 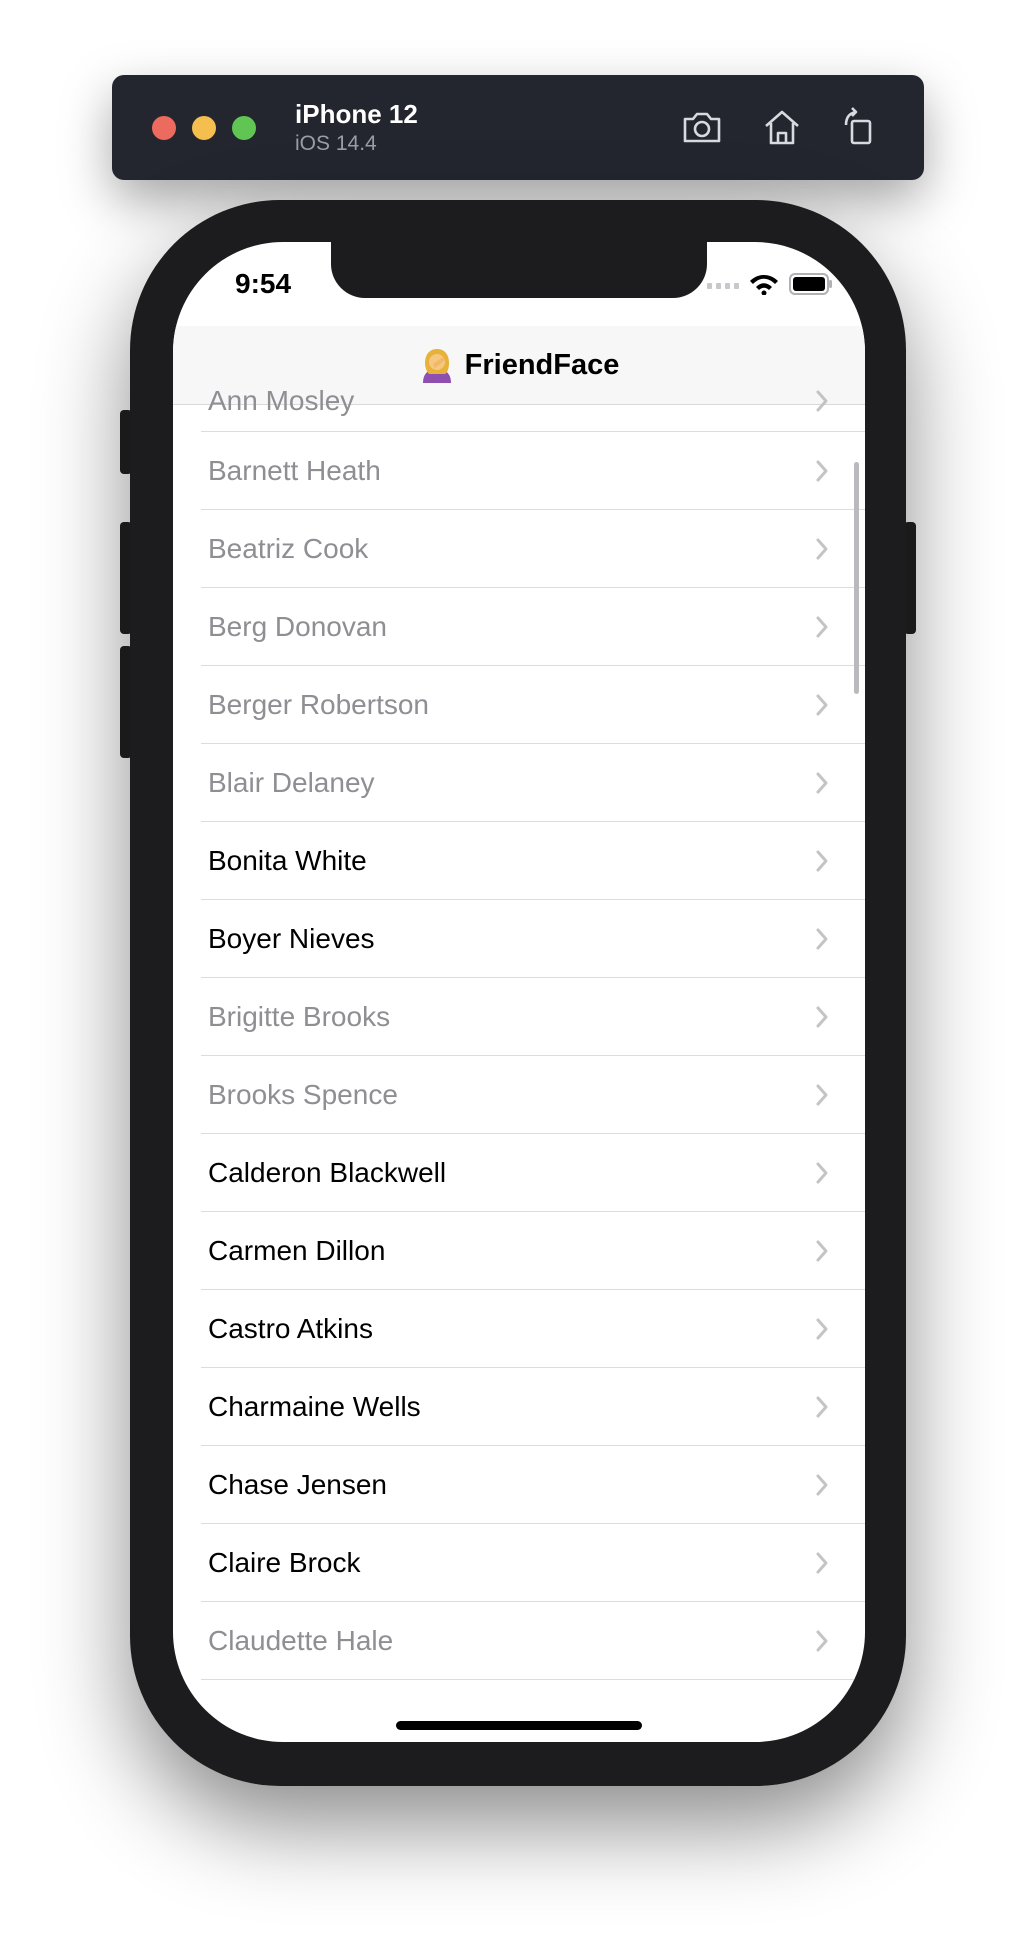 I want to click on close-window-button, so click(x=164, y=128).